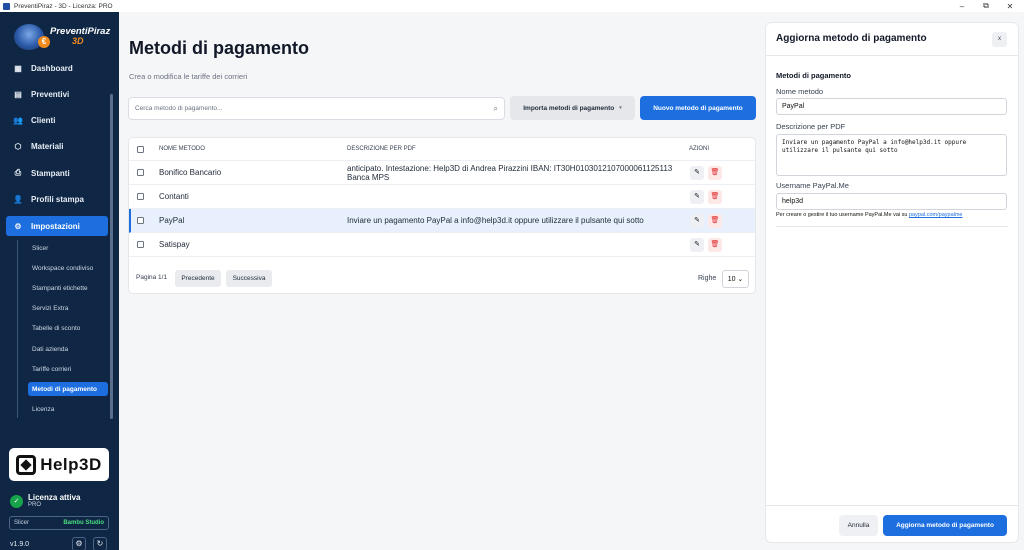 Image resolution: width=1024 pixels, height=550 pixels. Describe the element at coordinates (59, 523) in the screenshot. I see `slicer-indicator: Slicer Bambu Studio` at that location.